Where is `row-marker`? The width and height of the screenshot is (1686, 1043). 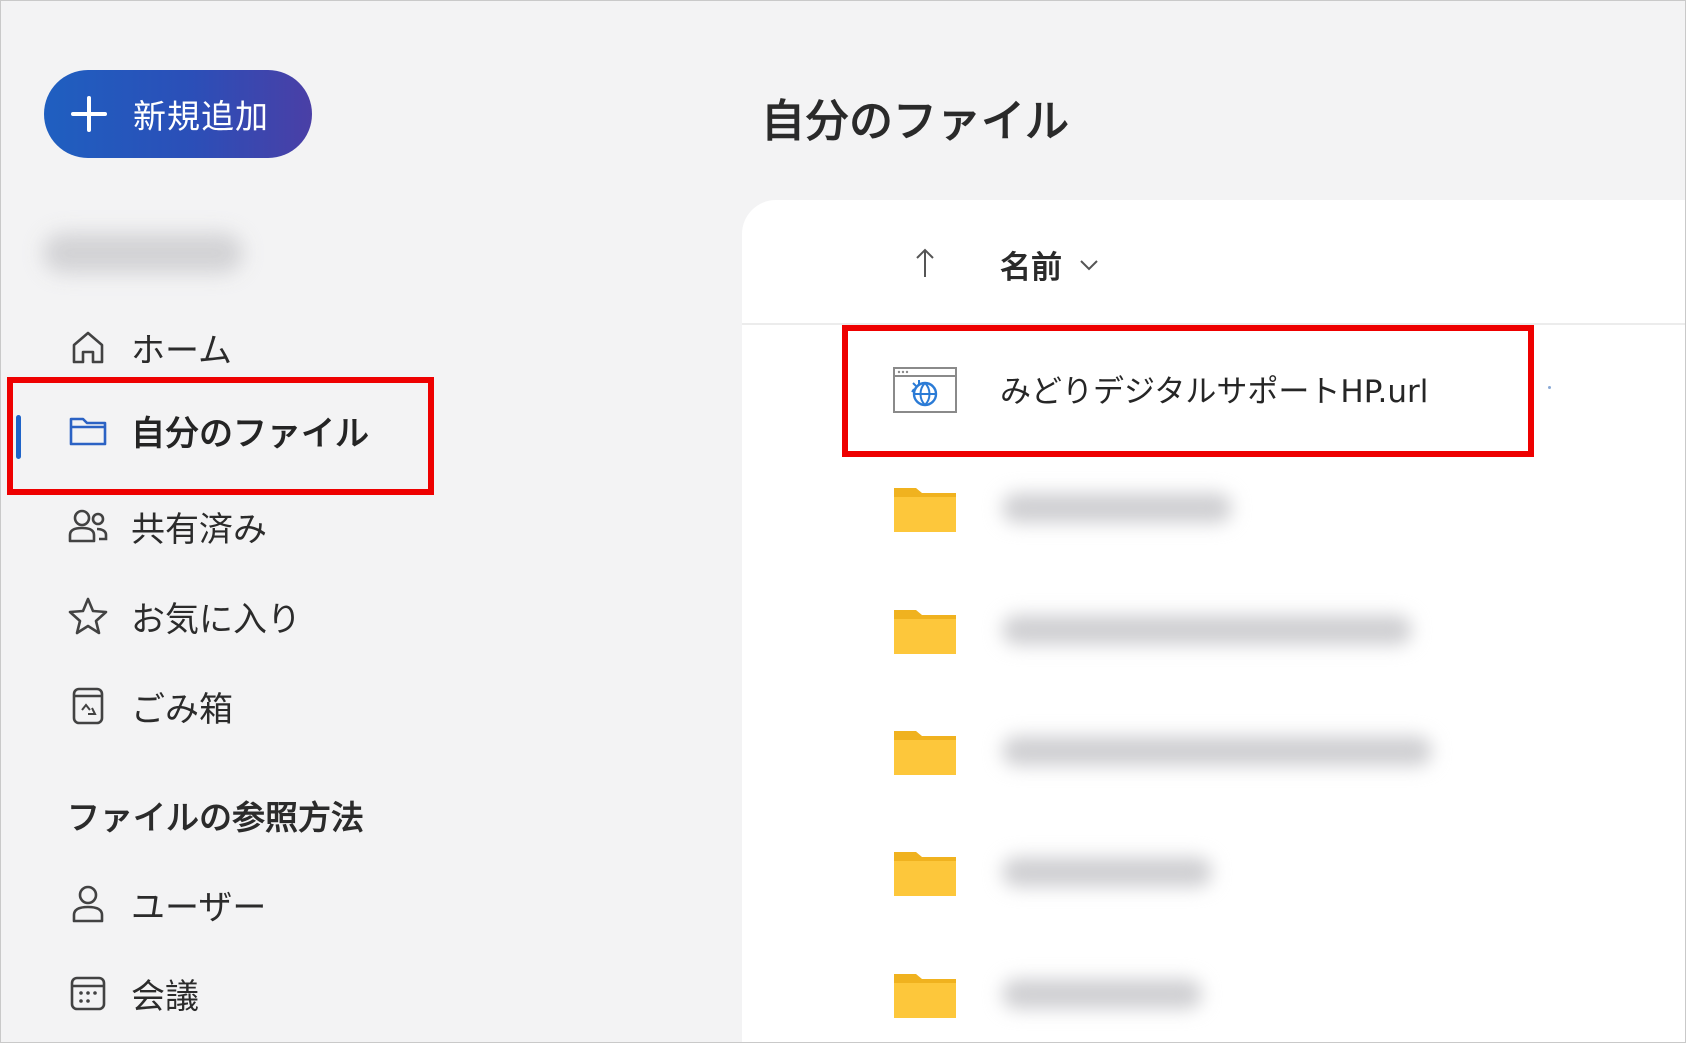
row-marker is located at coordinates (1549, 387).